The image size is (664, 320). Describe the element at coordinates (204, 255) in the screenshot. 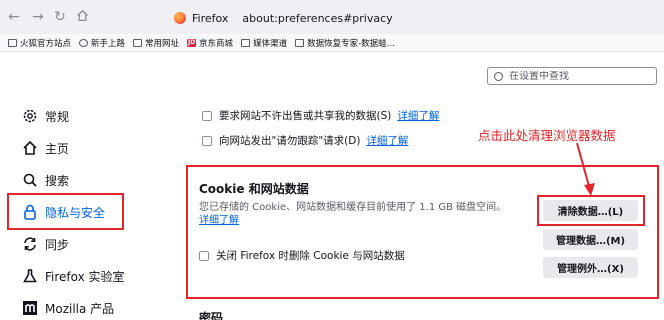

I see `checkbox` at that location.